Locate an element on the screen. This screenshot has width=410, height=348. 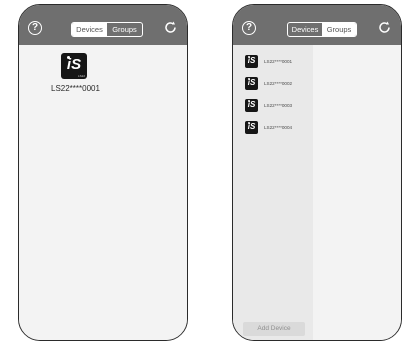
list-item: iS LS22****0001 is located at coordinates (268, 61).